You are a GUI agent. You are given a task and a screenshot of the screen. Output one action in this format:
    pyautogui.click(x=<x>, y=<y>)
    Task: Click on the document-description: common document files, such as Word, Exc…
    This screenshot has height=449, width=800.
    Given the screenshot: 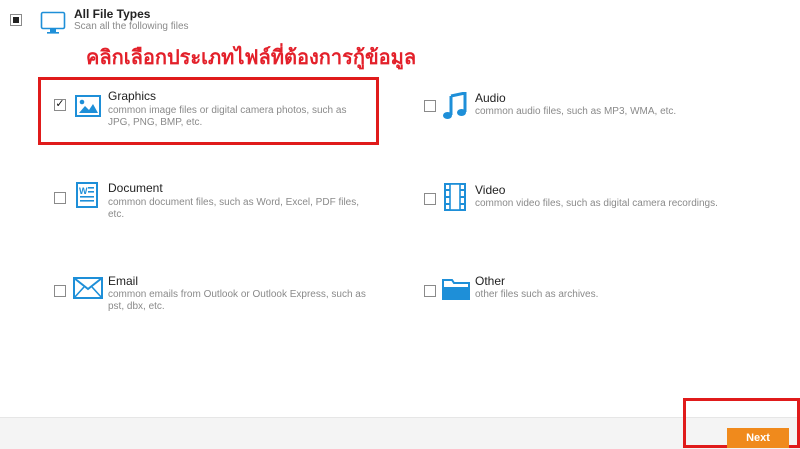 What is the action you would take?
    pyautogui.click(x=234, y=208)
    